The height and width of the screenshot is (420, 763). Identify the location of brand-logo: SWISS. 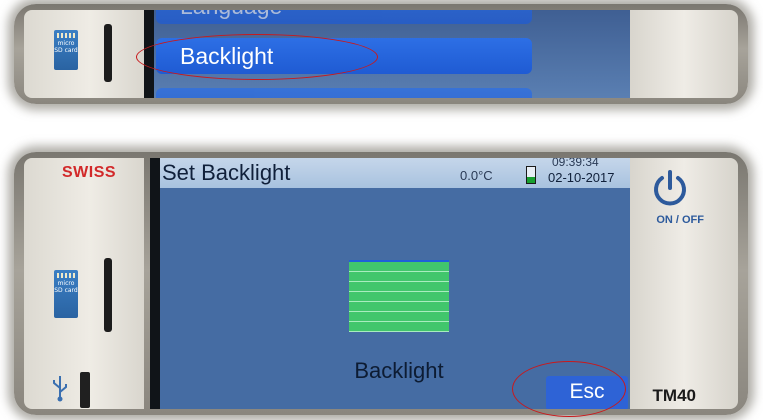
(89, 172).